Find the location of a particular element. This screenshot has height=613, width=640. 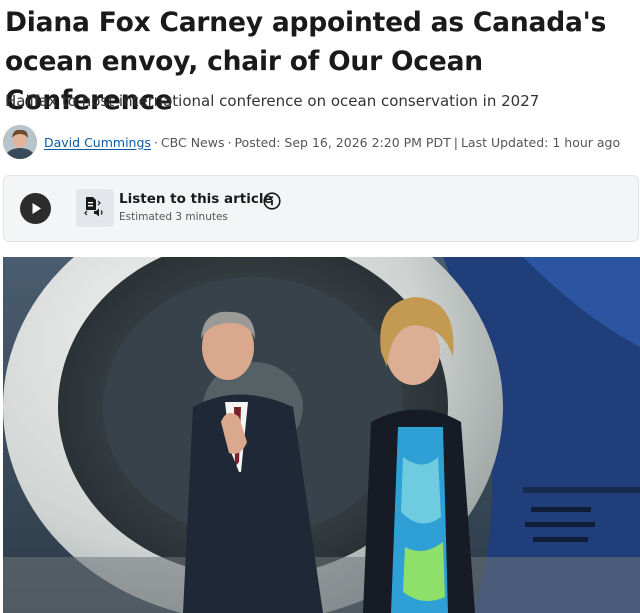

play-button is located at coordinates (35, 208).